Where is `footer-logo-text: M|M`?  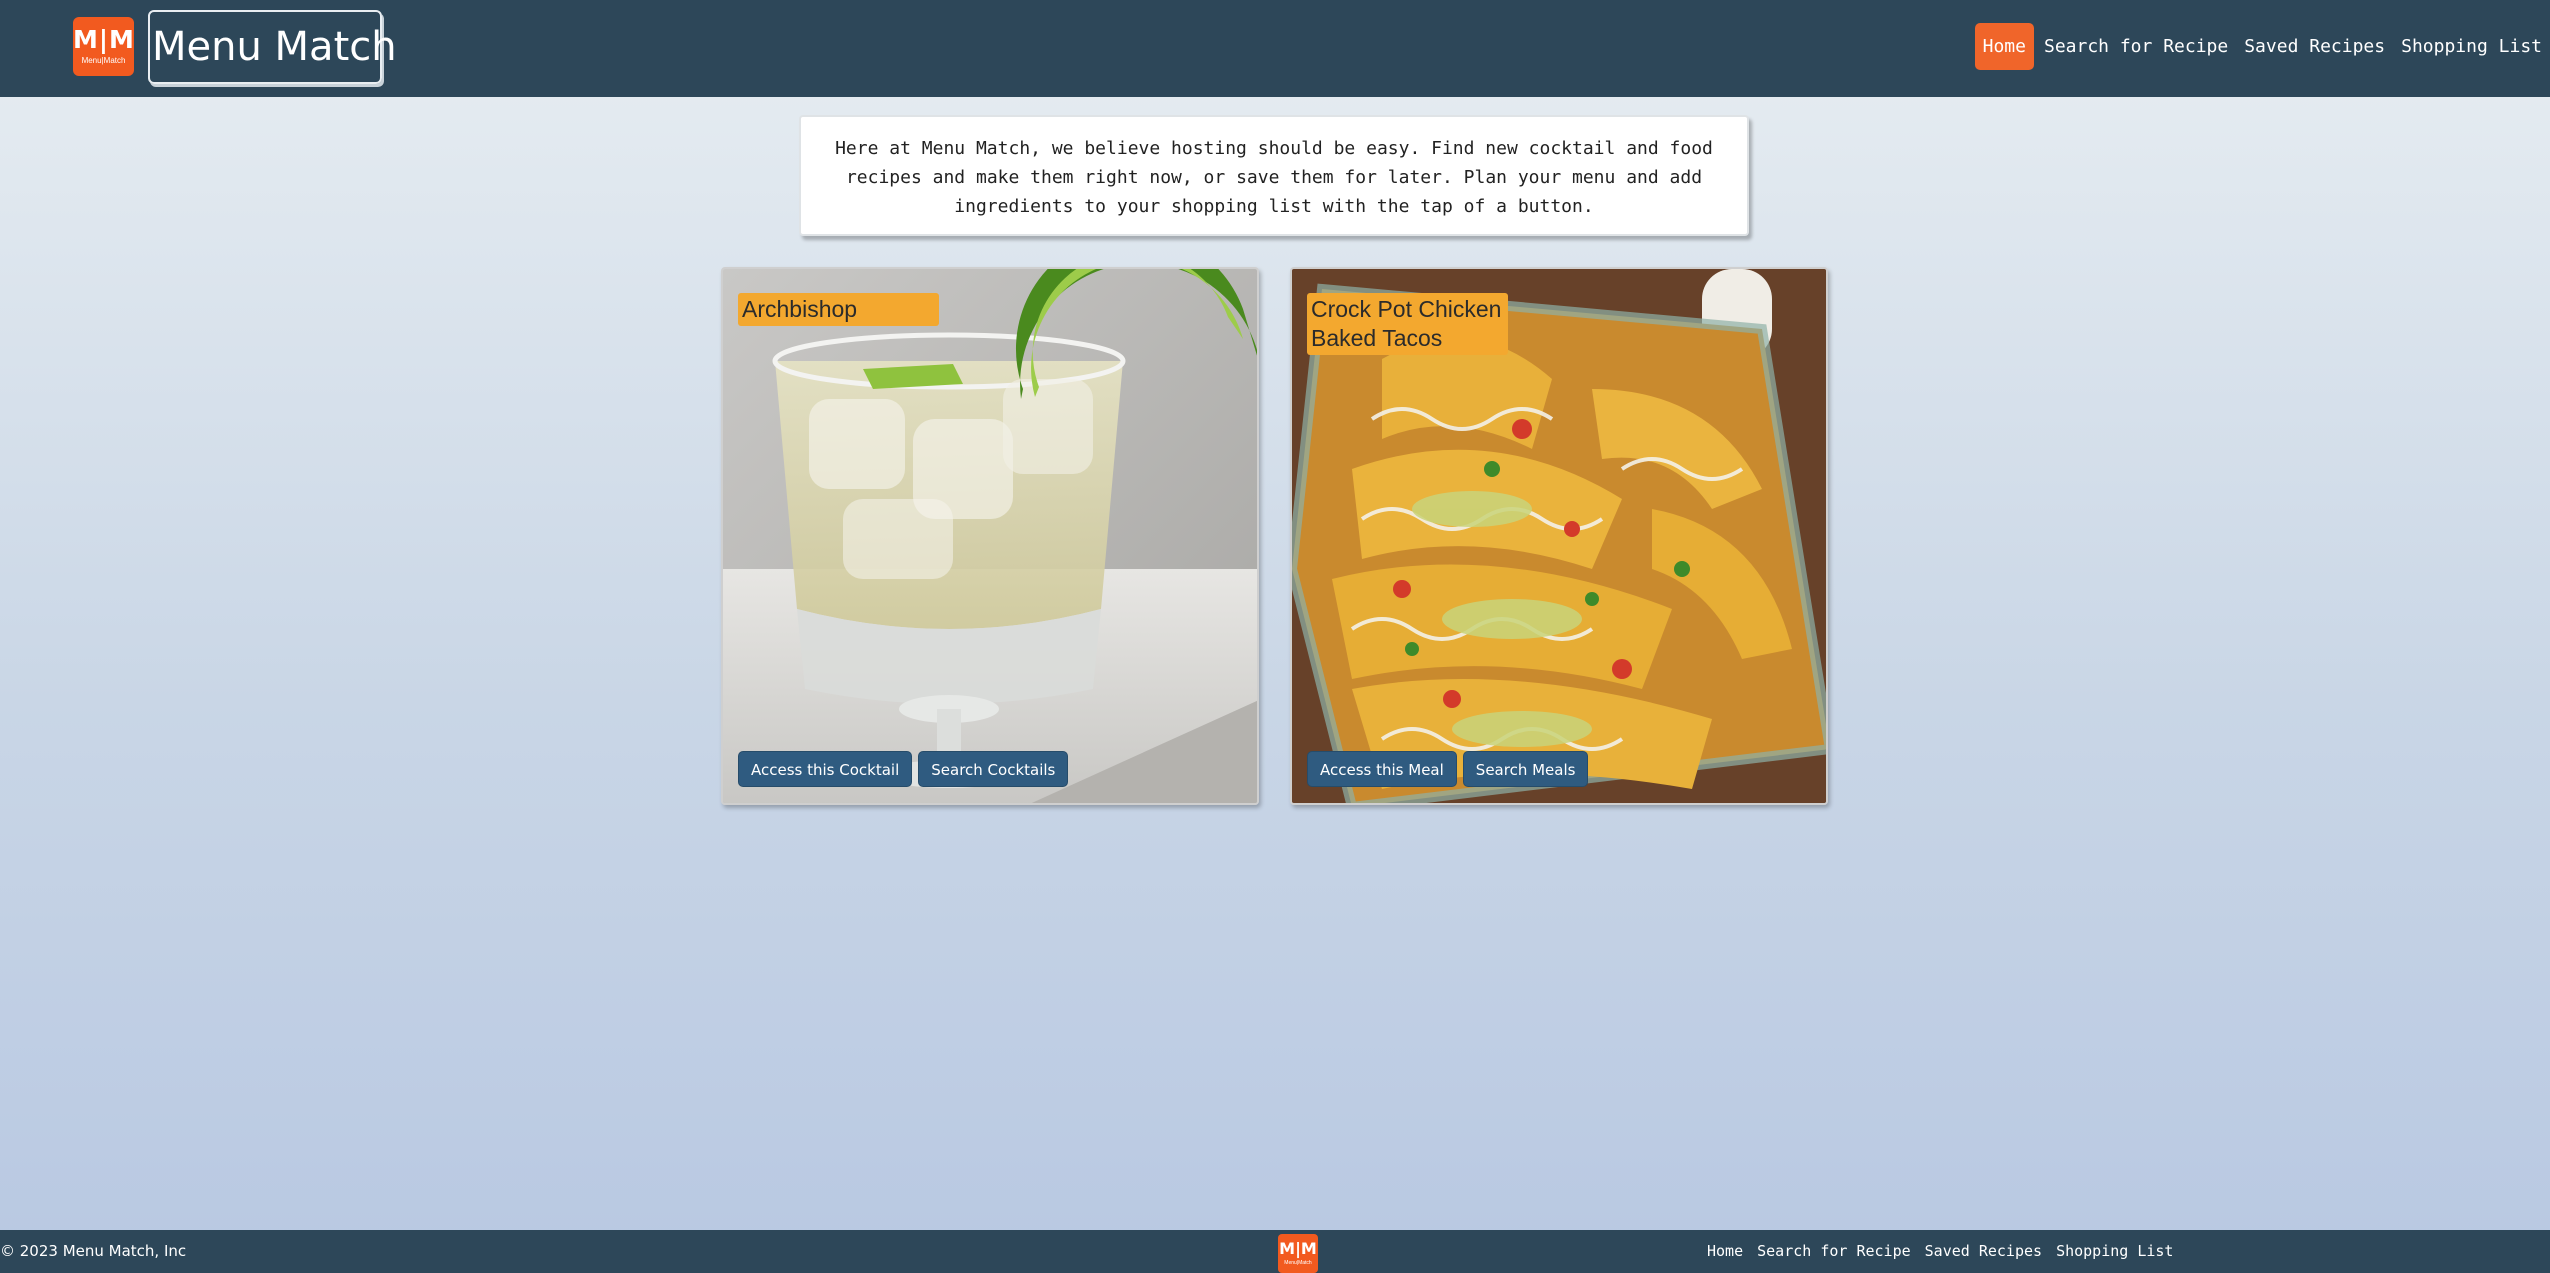 footer-logo-text: M|M is located at coordinates (1298, 1248).